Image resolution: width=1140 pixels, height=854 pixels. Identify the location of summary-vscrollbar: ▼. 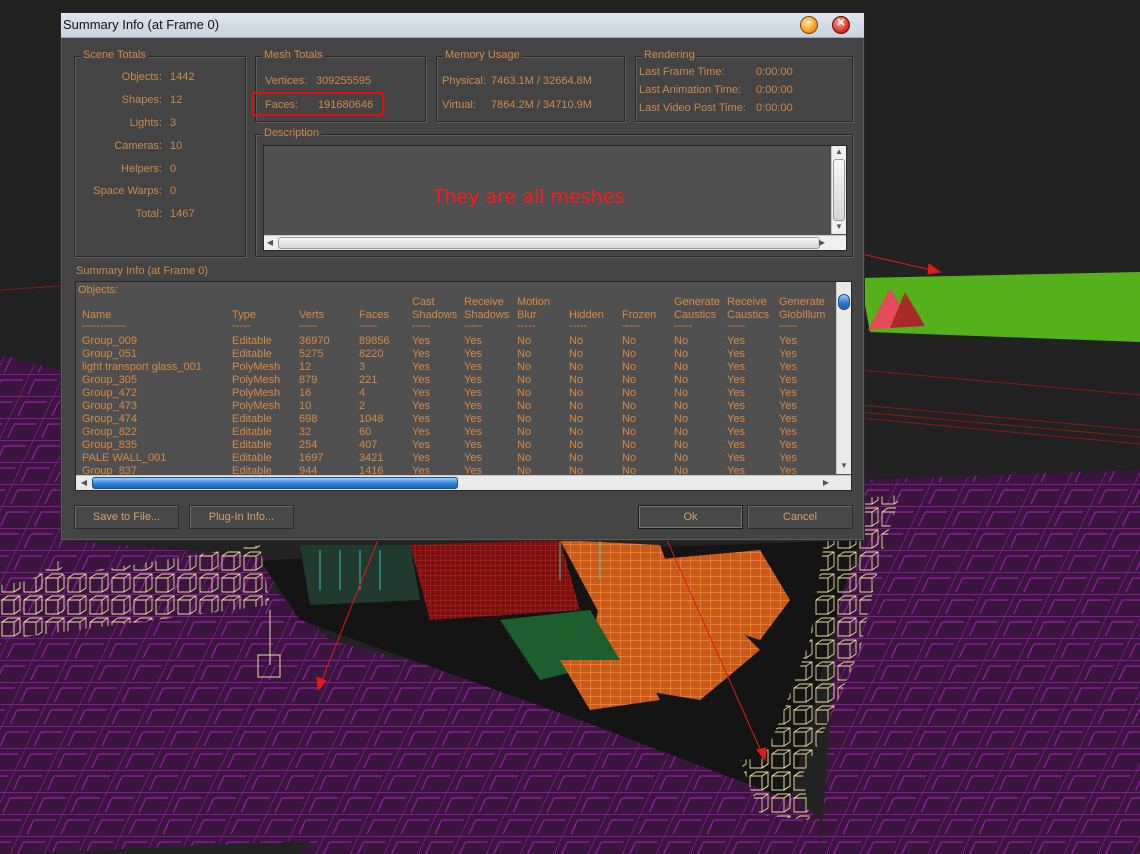
(843, 378).